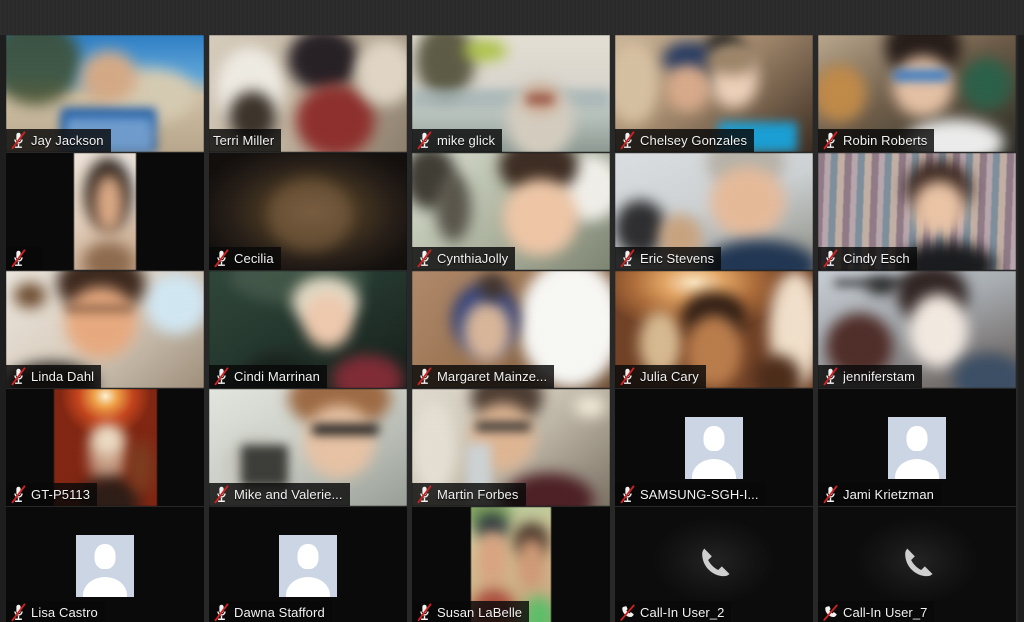  I want to click on participant-tile: Cindi Marrinan, so click(308, 329).